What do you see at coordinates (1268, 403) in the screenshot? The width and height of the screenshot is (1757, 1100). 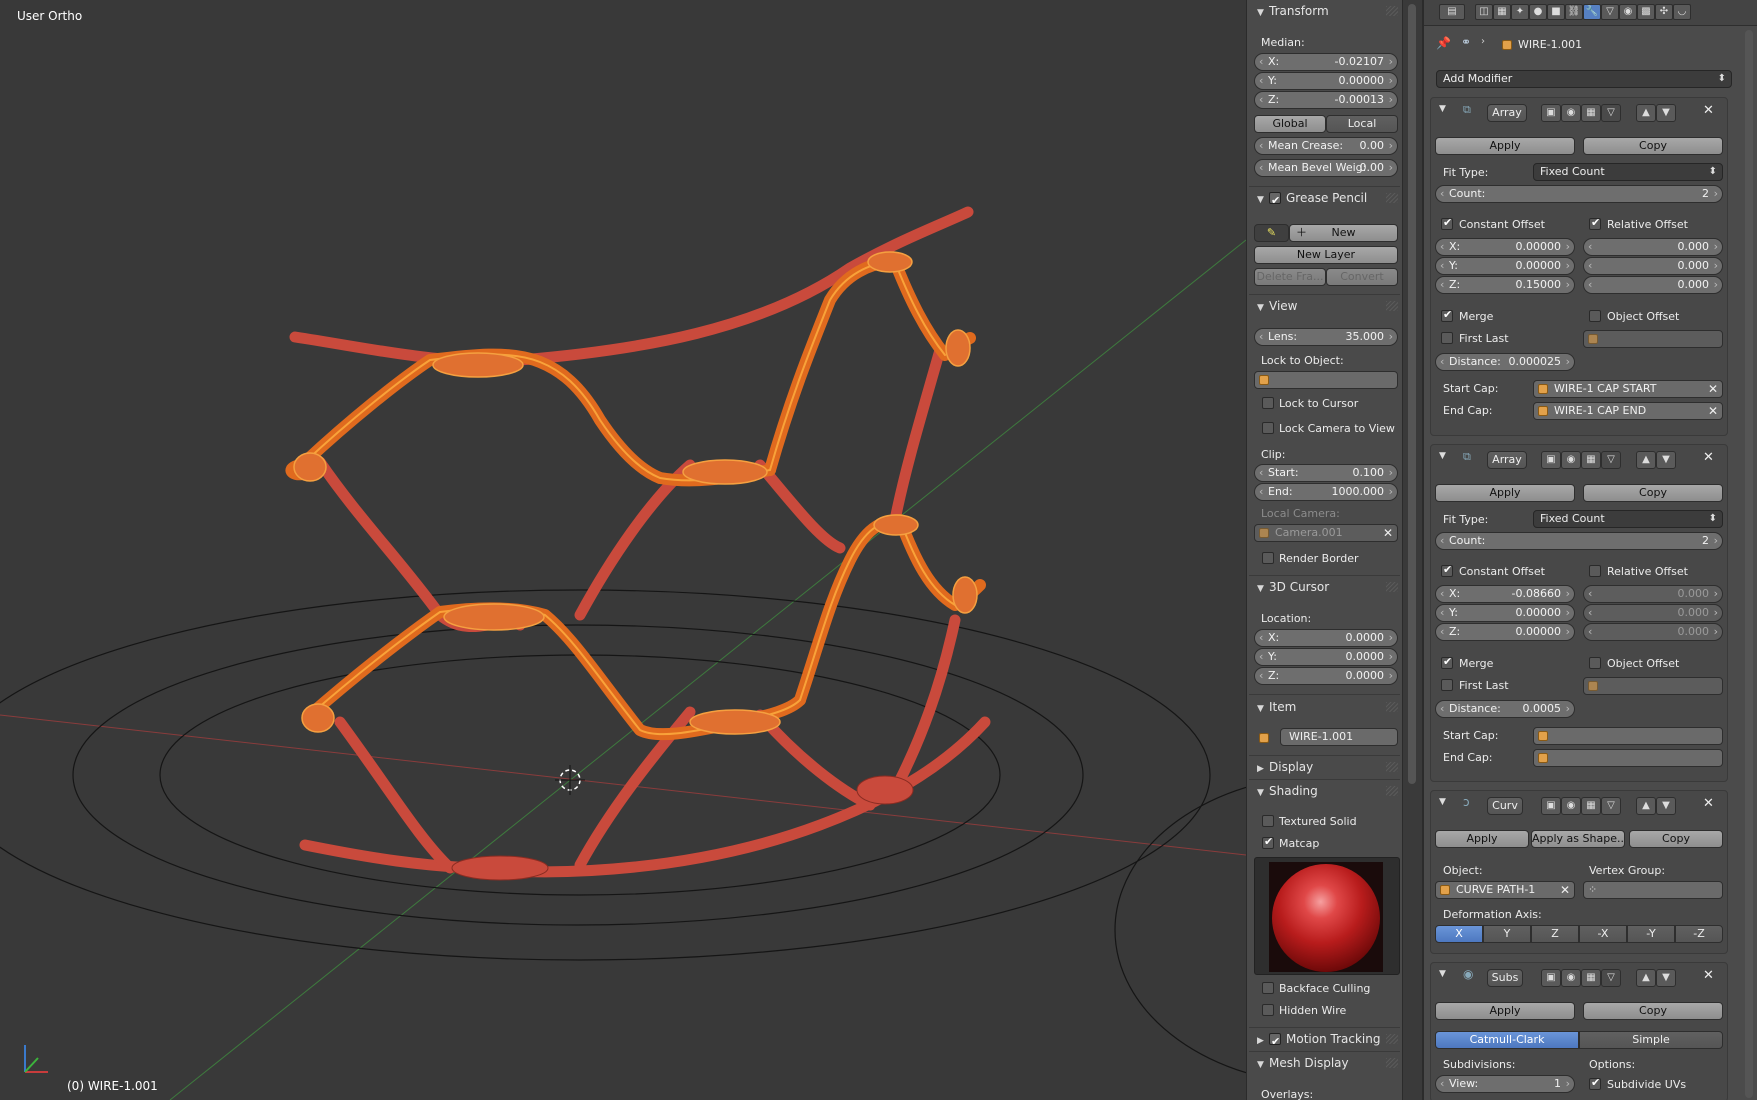 I see `lock-to-cursor-checkbox` at bounding box center [1268, 403].